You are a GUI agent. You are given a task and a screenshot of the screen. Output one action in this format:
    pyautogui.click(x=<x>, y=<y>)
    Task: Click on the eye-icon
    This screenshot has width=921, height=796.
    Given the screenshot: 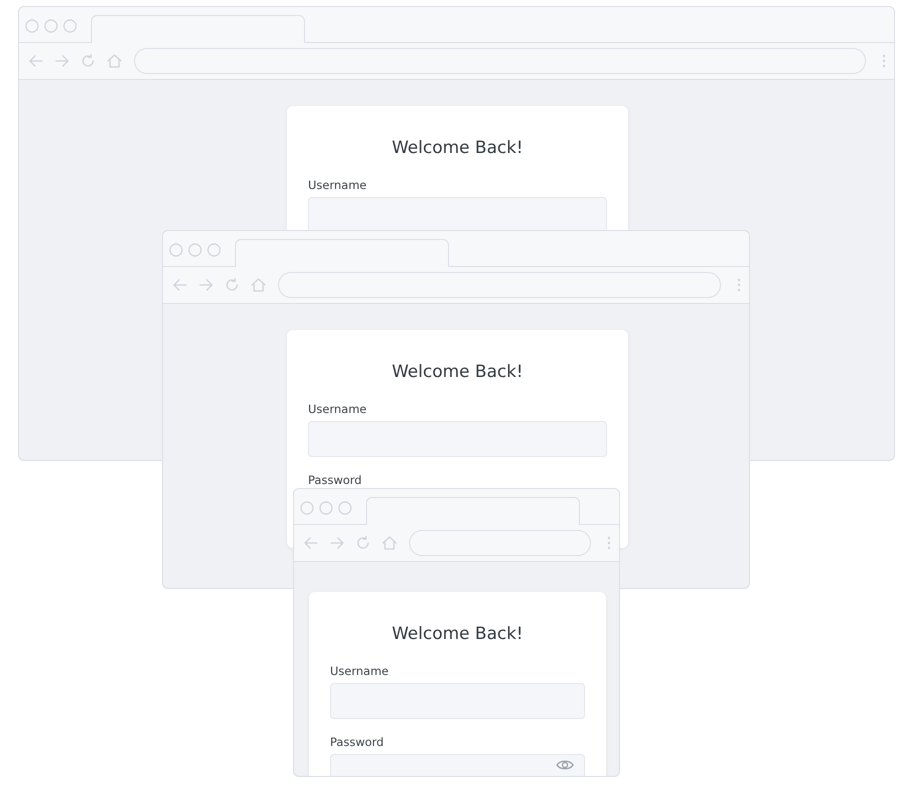 What is the action you would take?
    pyautogui.click(x=565, y=765)
    